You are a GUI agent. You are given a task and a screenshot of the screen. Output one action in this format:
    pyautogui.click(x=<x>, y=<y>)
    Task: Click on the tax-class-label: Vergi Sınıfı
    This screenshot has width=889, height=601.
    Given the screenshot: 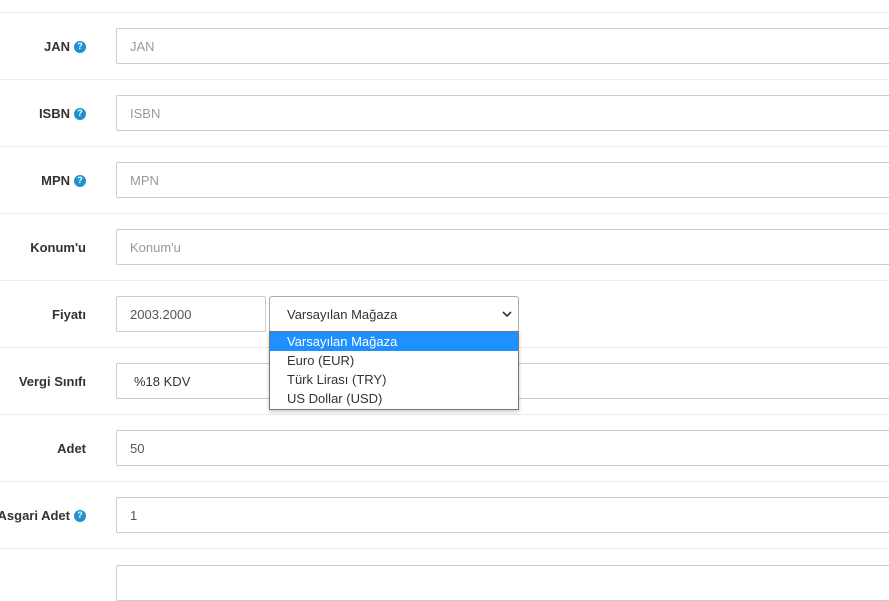 What is the action you would take?
    pyautogui.click(x=52, y=381)
    